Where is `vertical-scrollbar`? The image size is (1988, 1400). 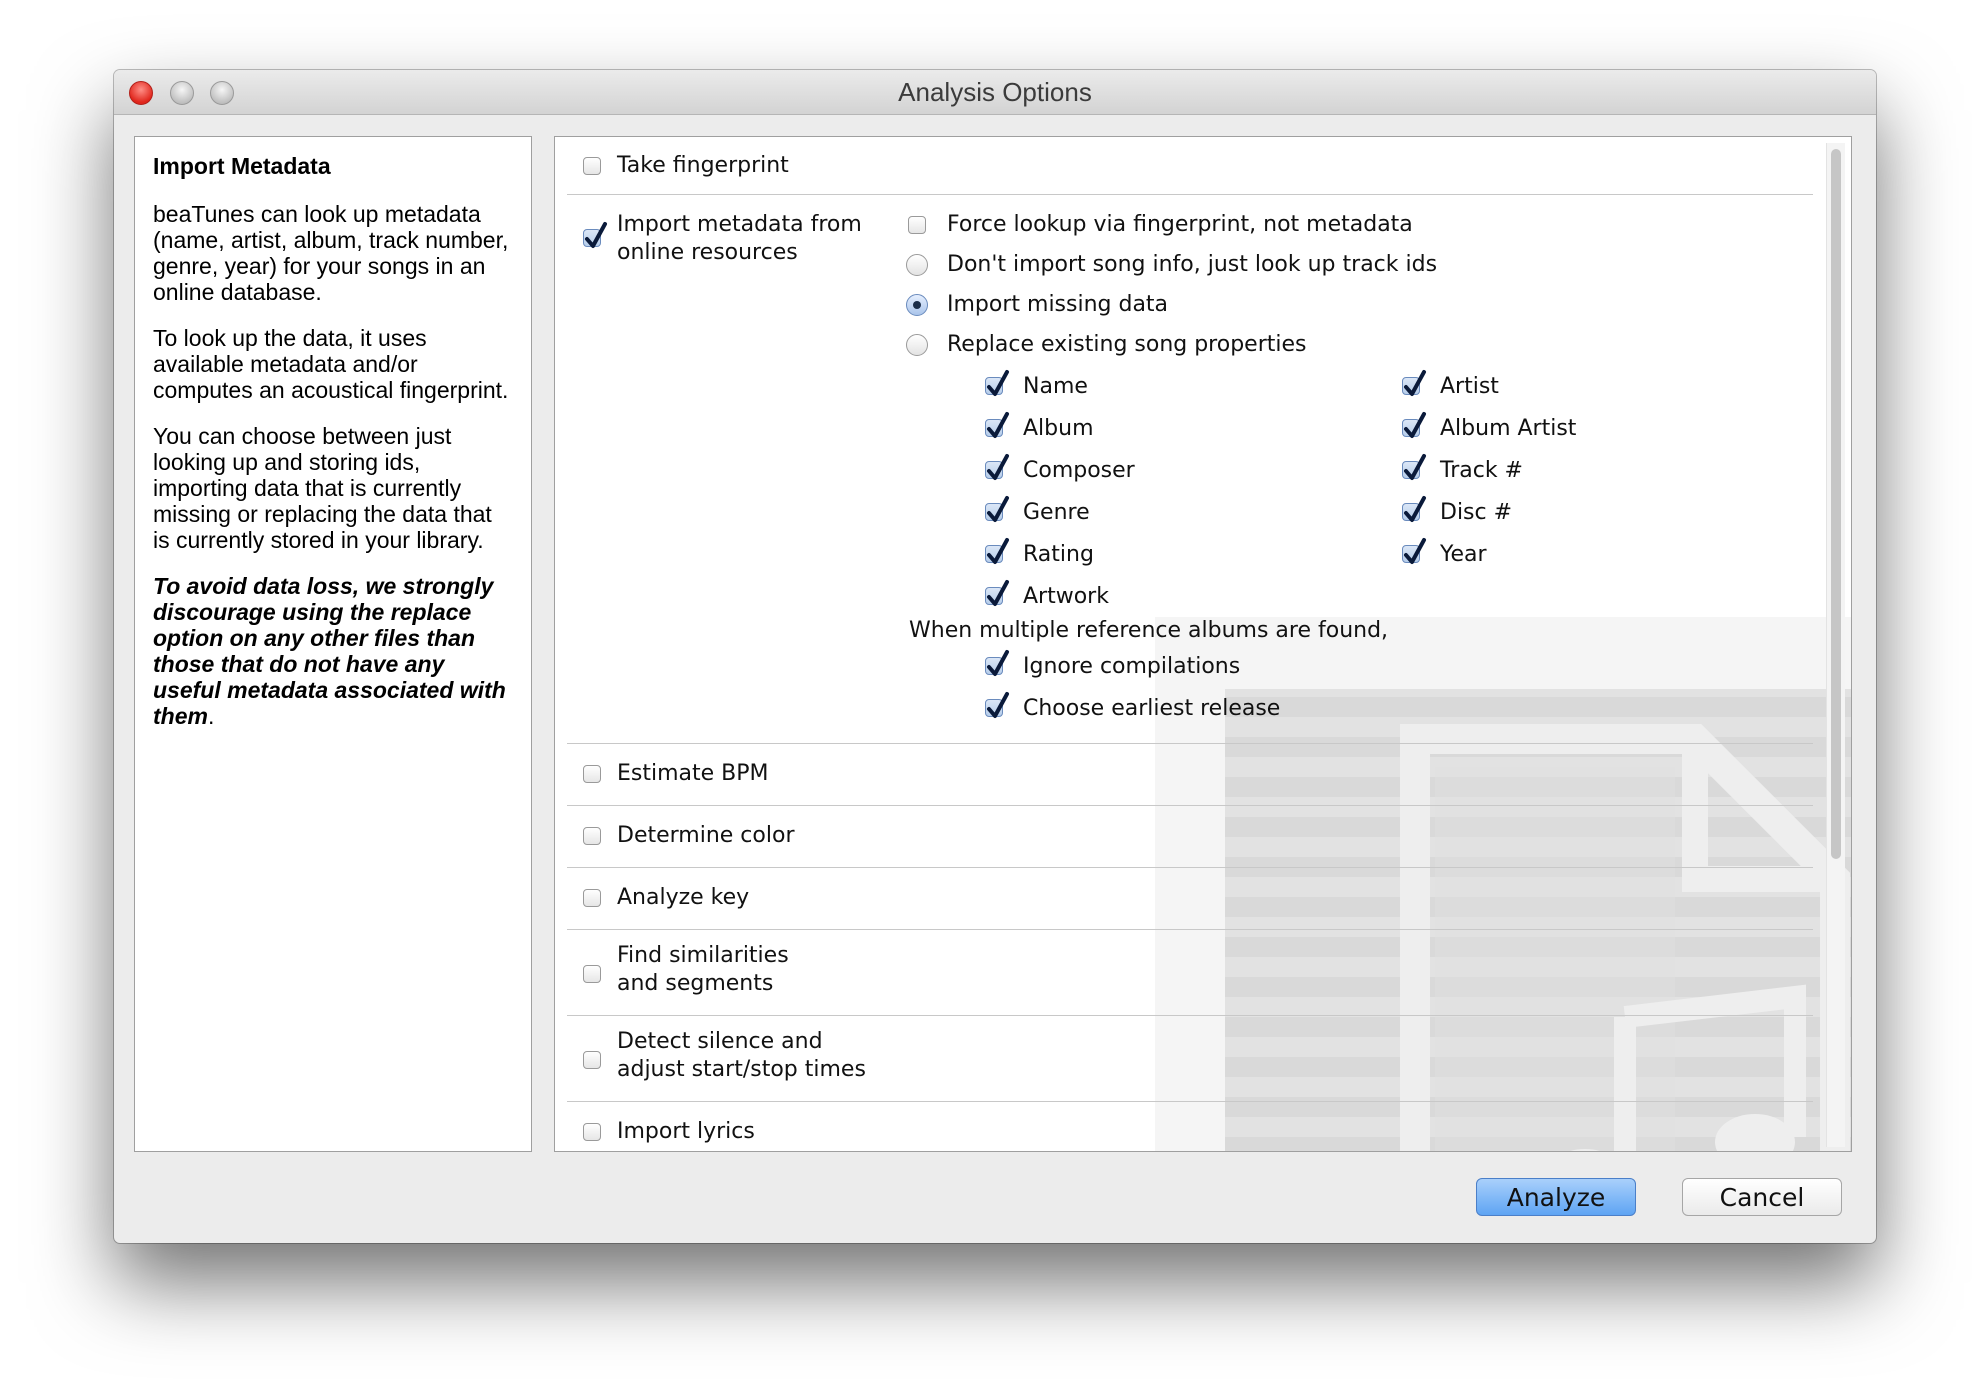
vertical-scrollbar is located at coordinates (1835, 645).